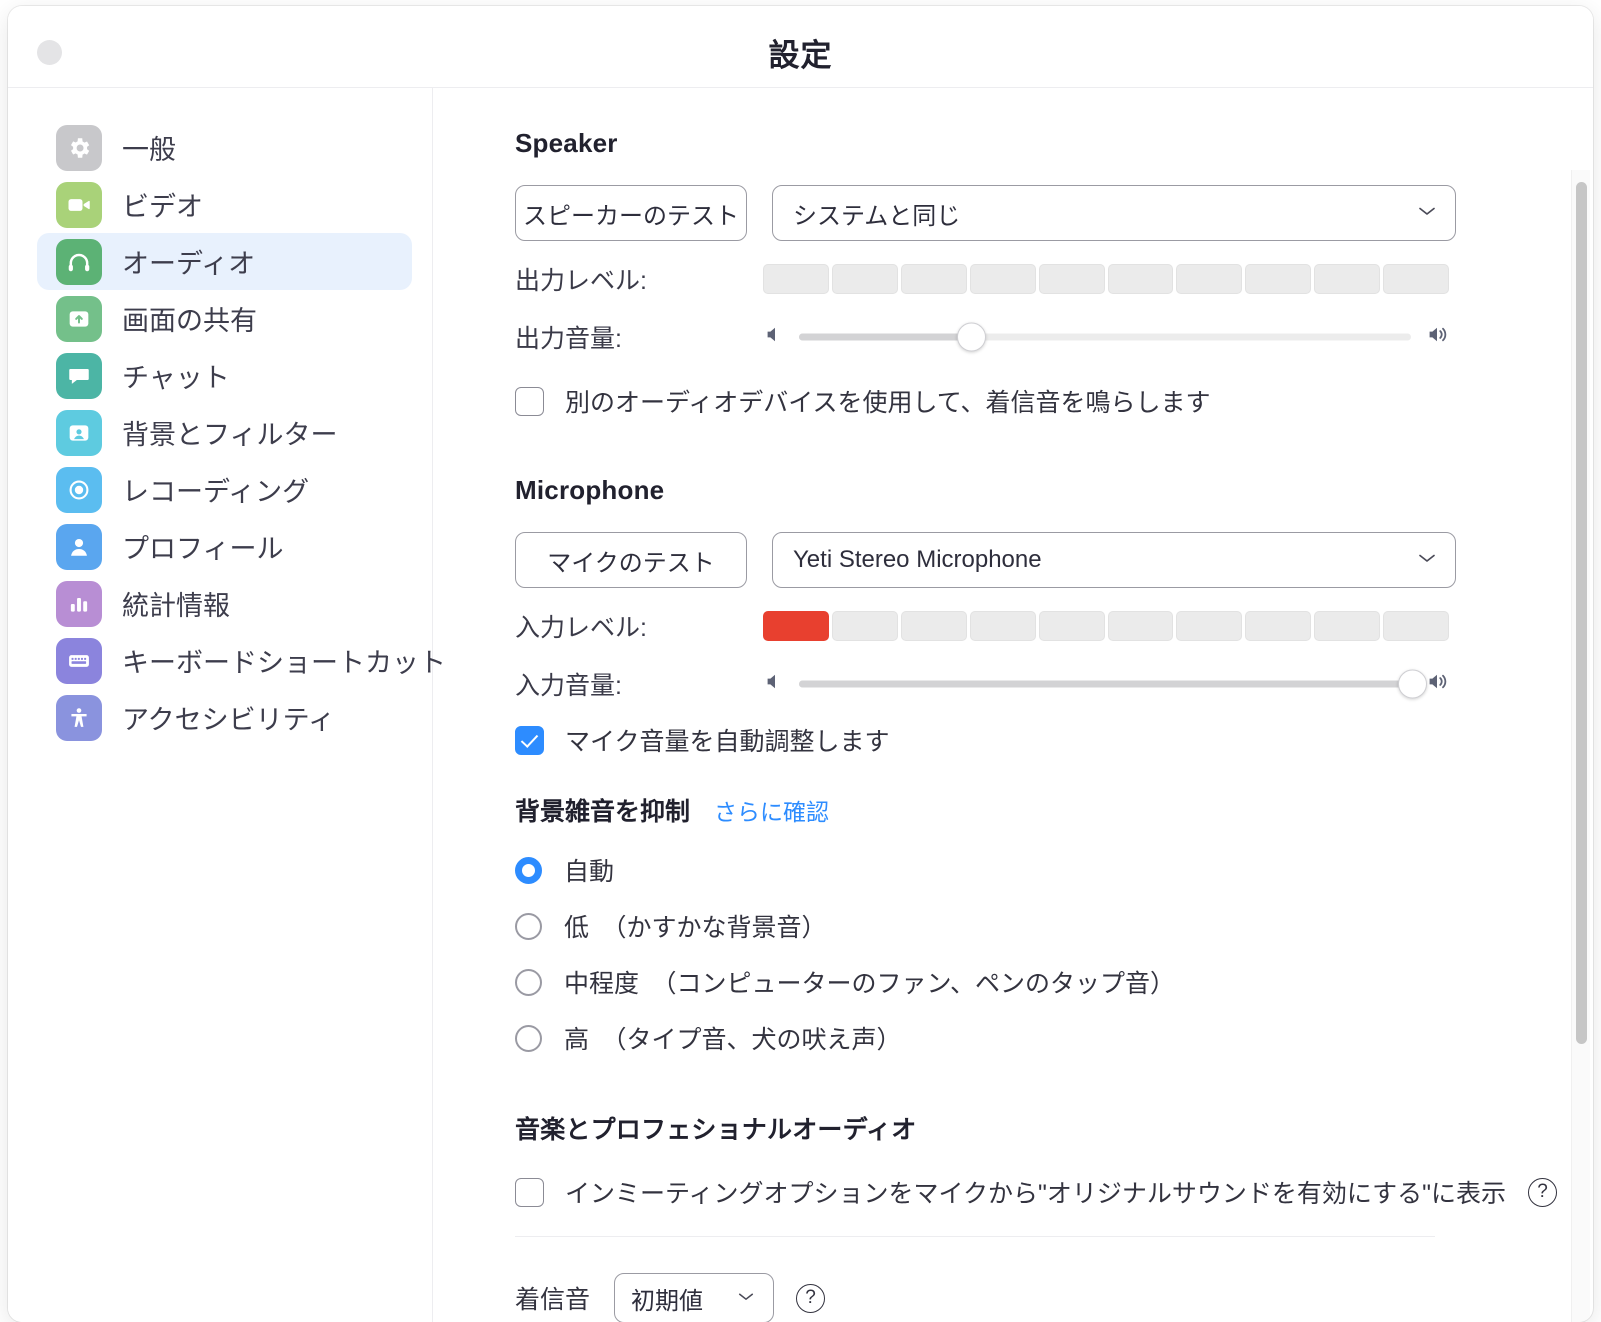 The image size is (1601, 1322). Describe the element at coordinates (1108, 337) in the screenshot. I see `output-volume-slider` at that location.